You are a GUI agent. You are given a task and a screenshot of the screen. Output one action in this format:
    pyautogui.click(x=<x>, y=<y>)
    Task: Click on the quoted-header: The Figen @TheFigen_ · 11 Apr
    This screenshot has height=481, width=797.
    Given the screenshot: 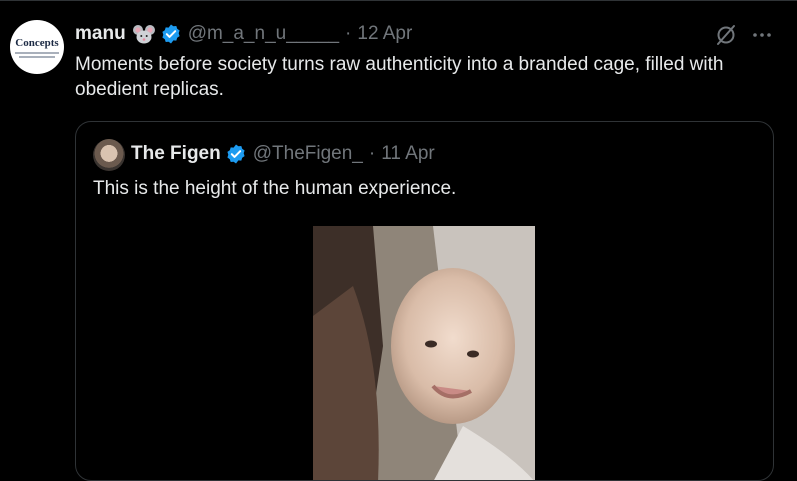 What is the action you would take?
    pyautogui.click(x=283, y=154)
    